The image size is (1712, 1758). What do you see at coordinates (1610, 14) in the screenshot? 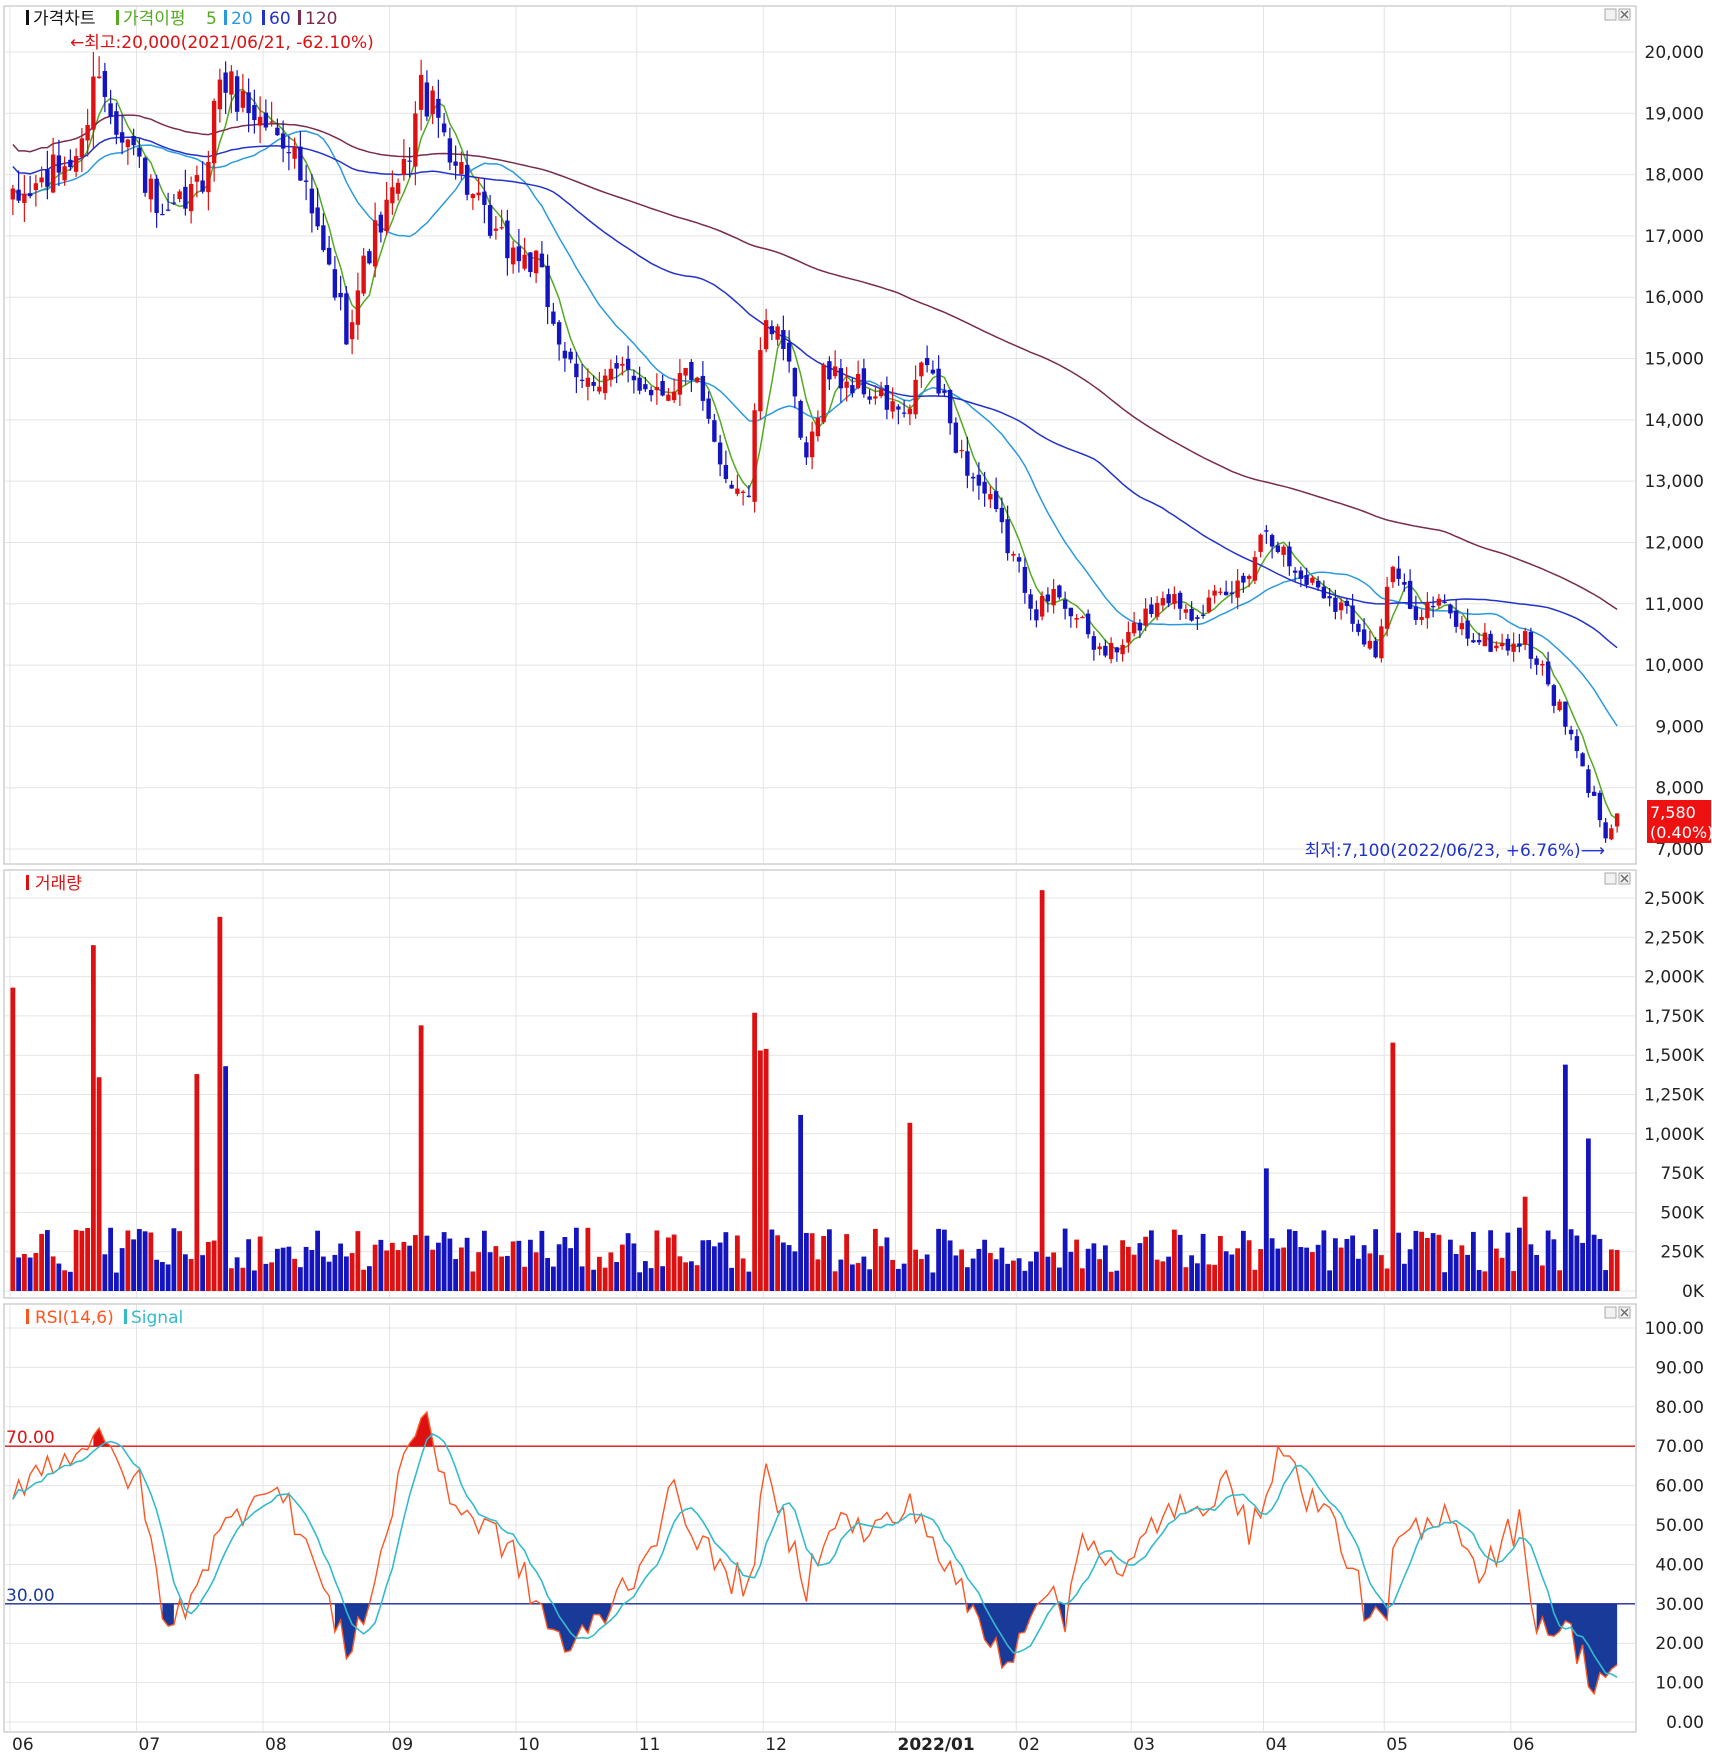
I see `price-panel-minimize-button` at bounding box center [1610, 14].